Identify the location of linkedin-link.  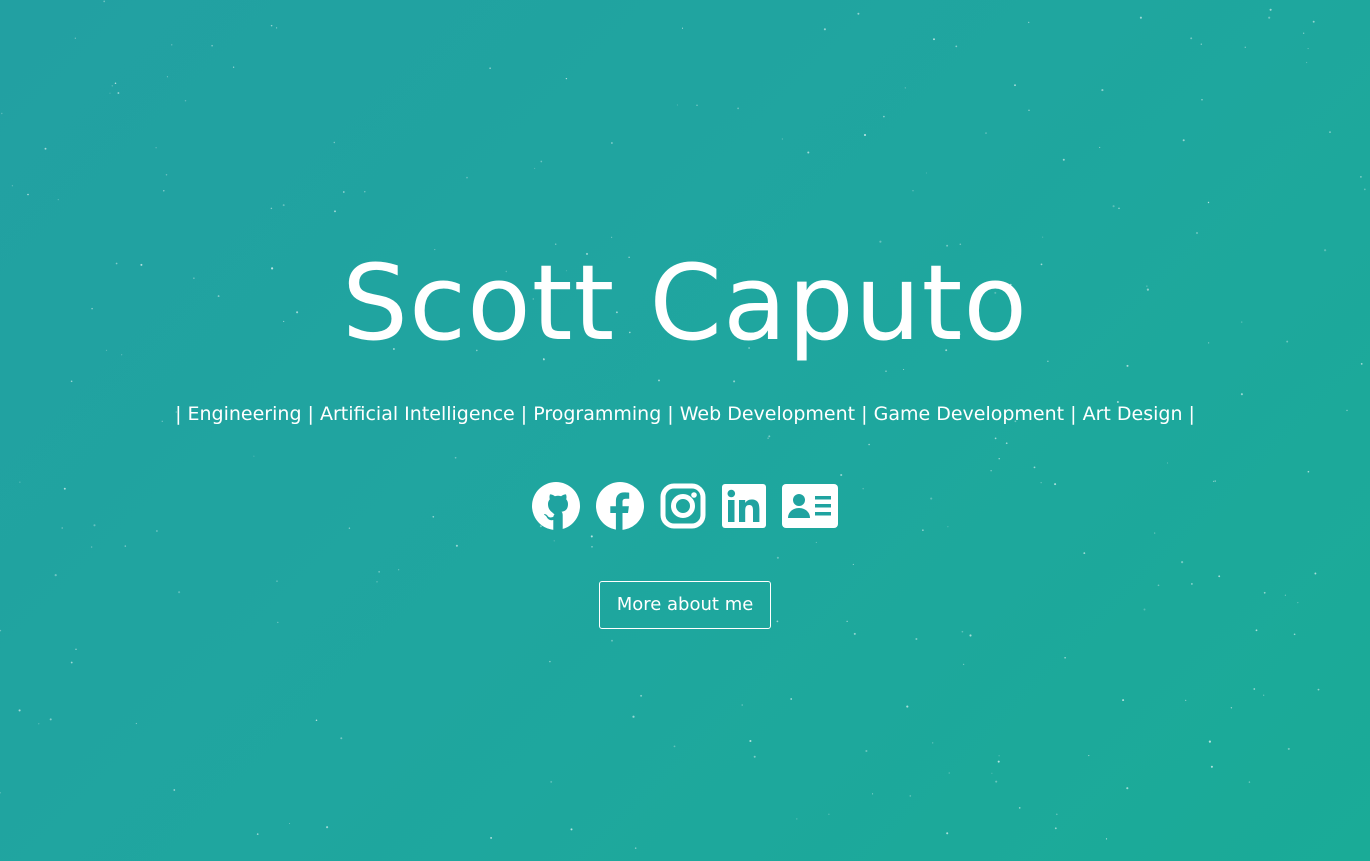
(744, 506).